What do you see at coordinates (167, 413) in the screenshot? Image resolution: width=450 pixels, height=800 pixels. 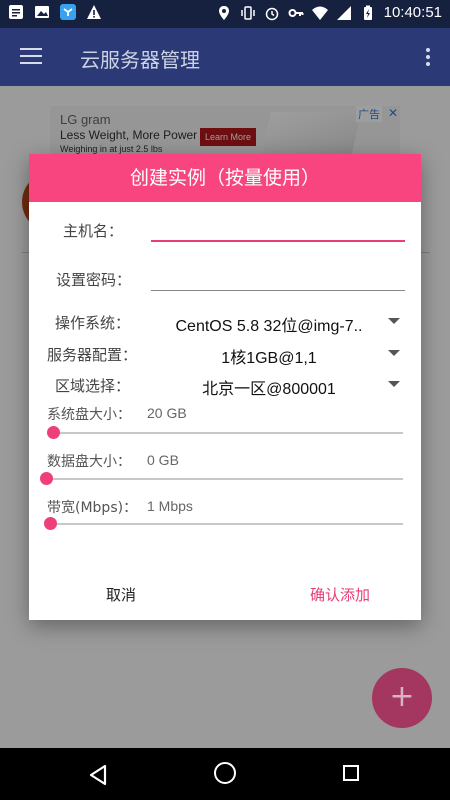 I see `system-disk-value: 20 GB` at bounding box center [167, 413].